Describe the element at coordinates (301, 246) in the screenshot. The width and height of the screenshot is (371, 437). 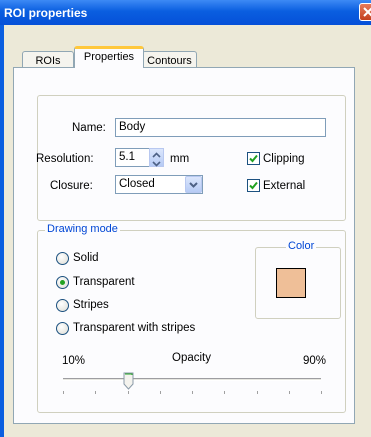
I see `color-legend: Color` at that location.